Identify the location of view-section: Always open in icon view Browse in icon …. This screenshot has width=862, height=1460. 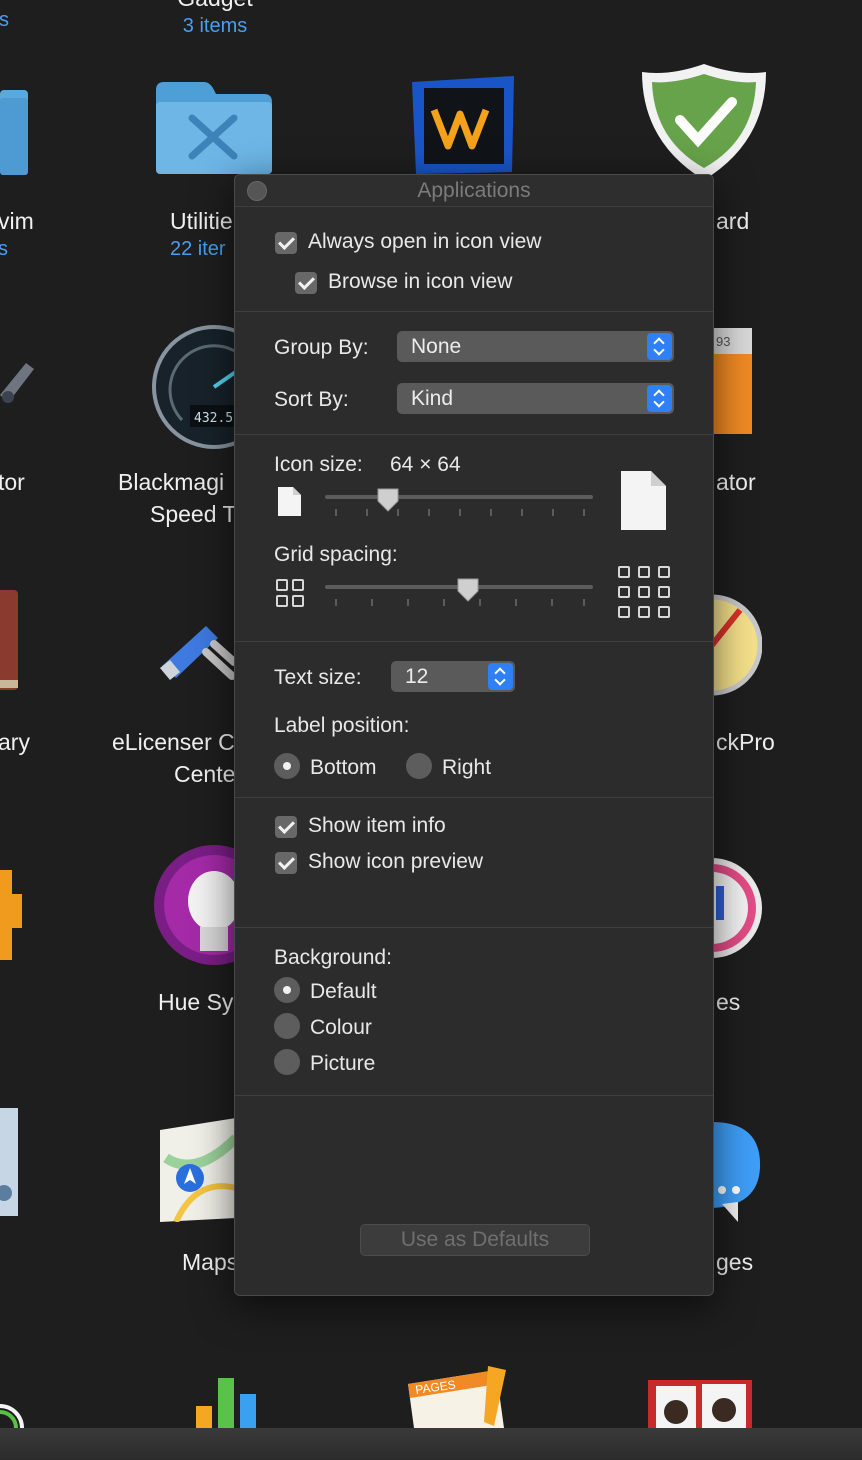
(474, 259).